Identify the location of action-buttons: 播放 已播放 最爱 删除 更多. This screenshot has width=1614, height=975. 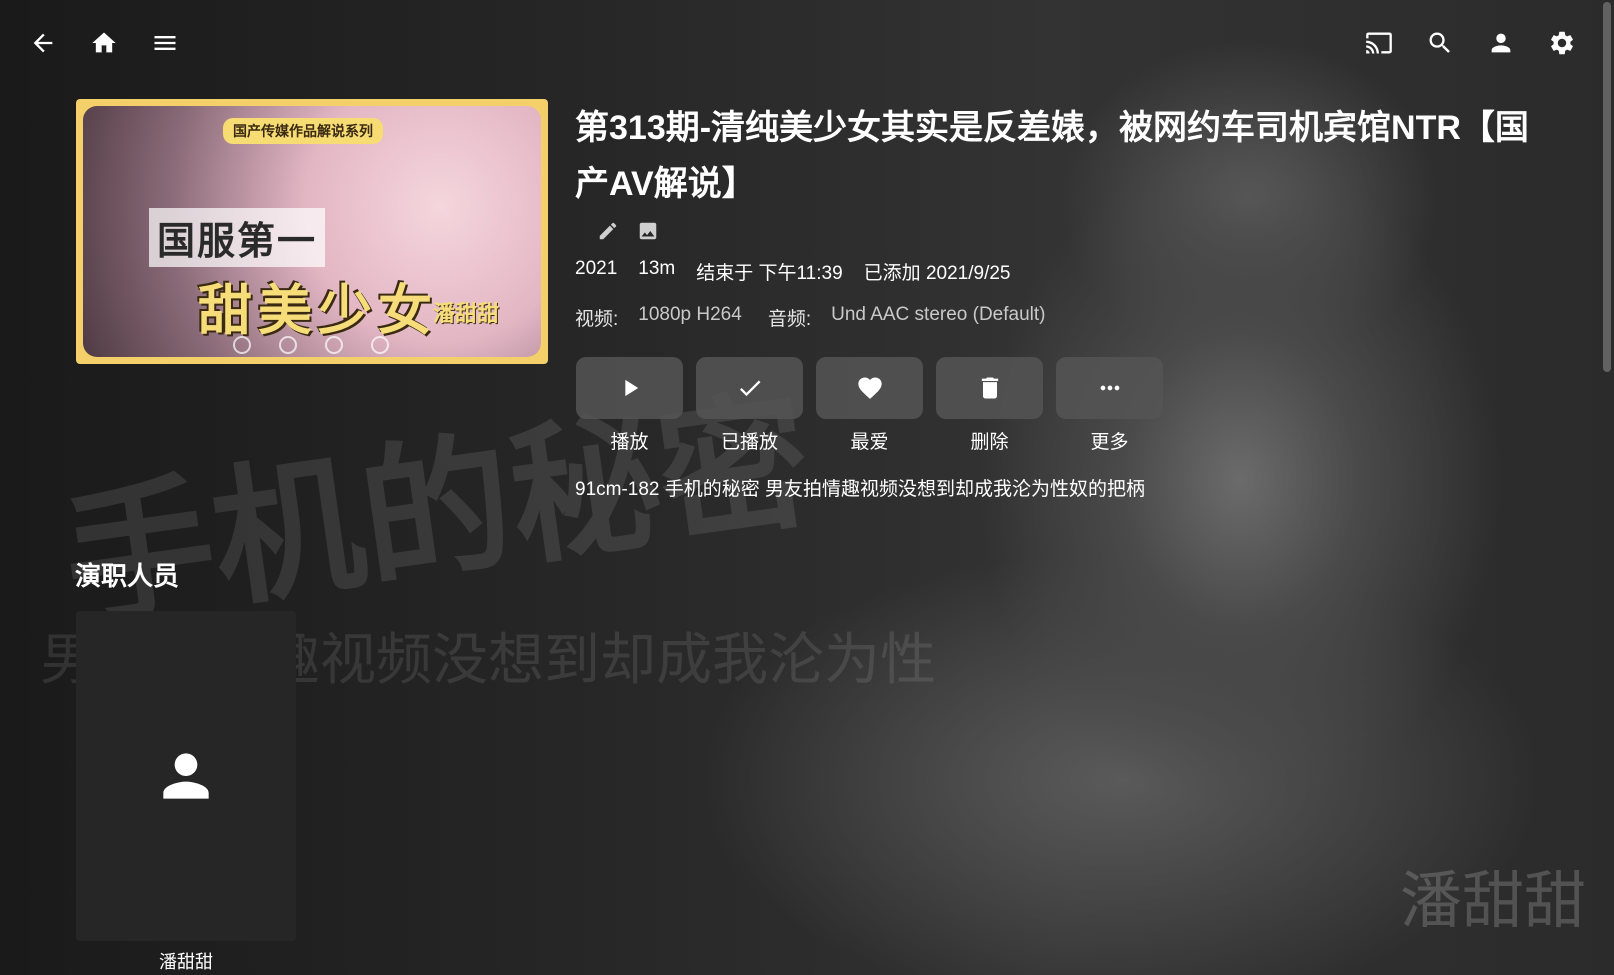
(869, 405).